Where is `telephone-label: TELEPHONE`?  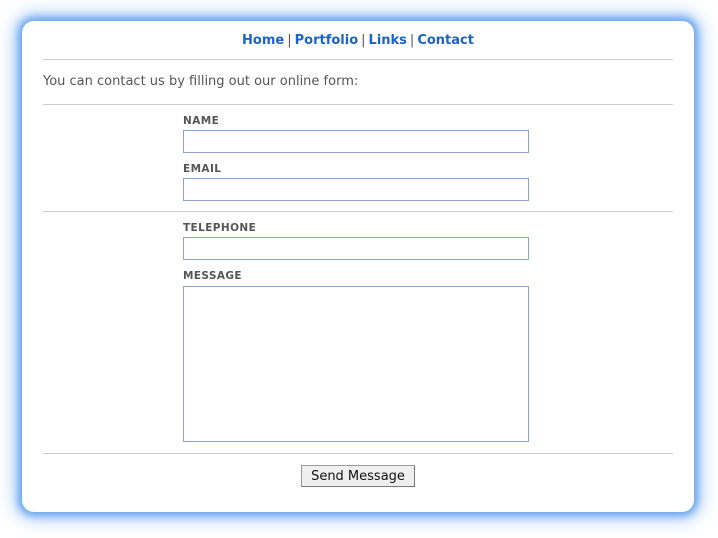 telephone-label: TELEPHONE is located at coordinates (220, 228).